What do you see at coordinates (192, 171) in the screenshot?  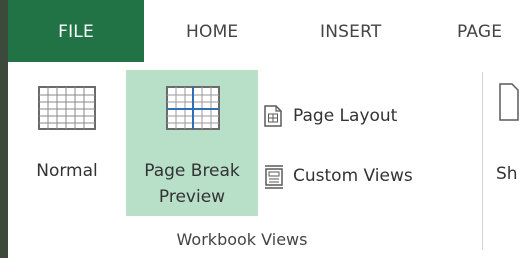 I see `page-break-preview-label-line1: Page Break` at bounding box center [192, 171].